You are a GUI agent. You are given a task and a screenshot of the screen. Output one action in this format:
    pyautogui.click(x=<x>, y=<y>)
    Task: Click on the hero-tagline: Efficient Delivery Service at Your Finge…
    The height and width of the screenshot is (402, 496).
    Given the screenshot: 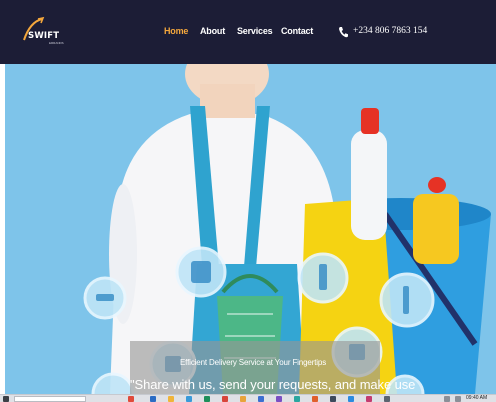 What is the action you would take?
    pyautogui.click(x=253, y=362)
    